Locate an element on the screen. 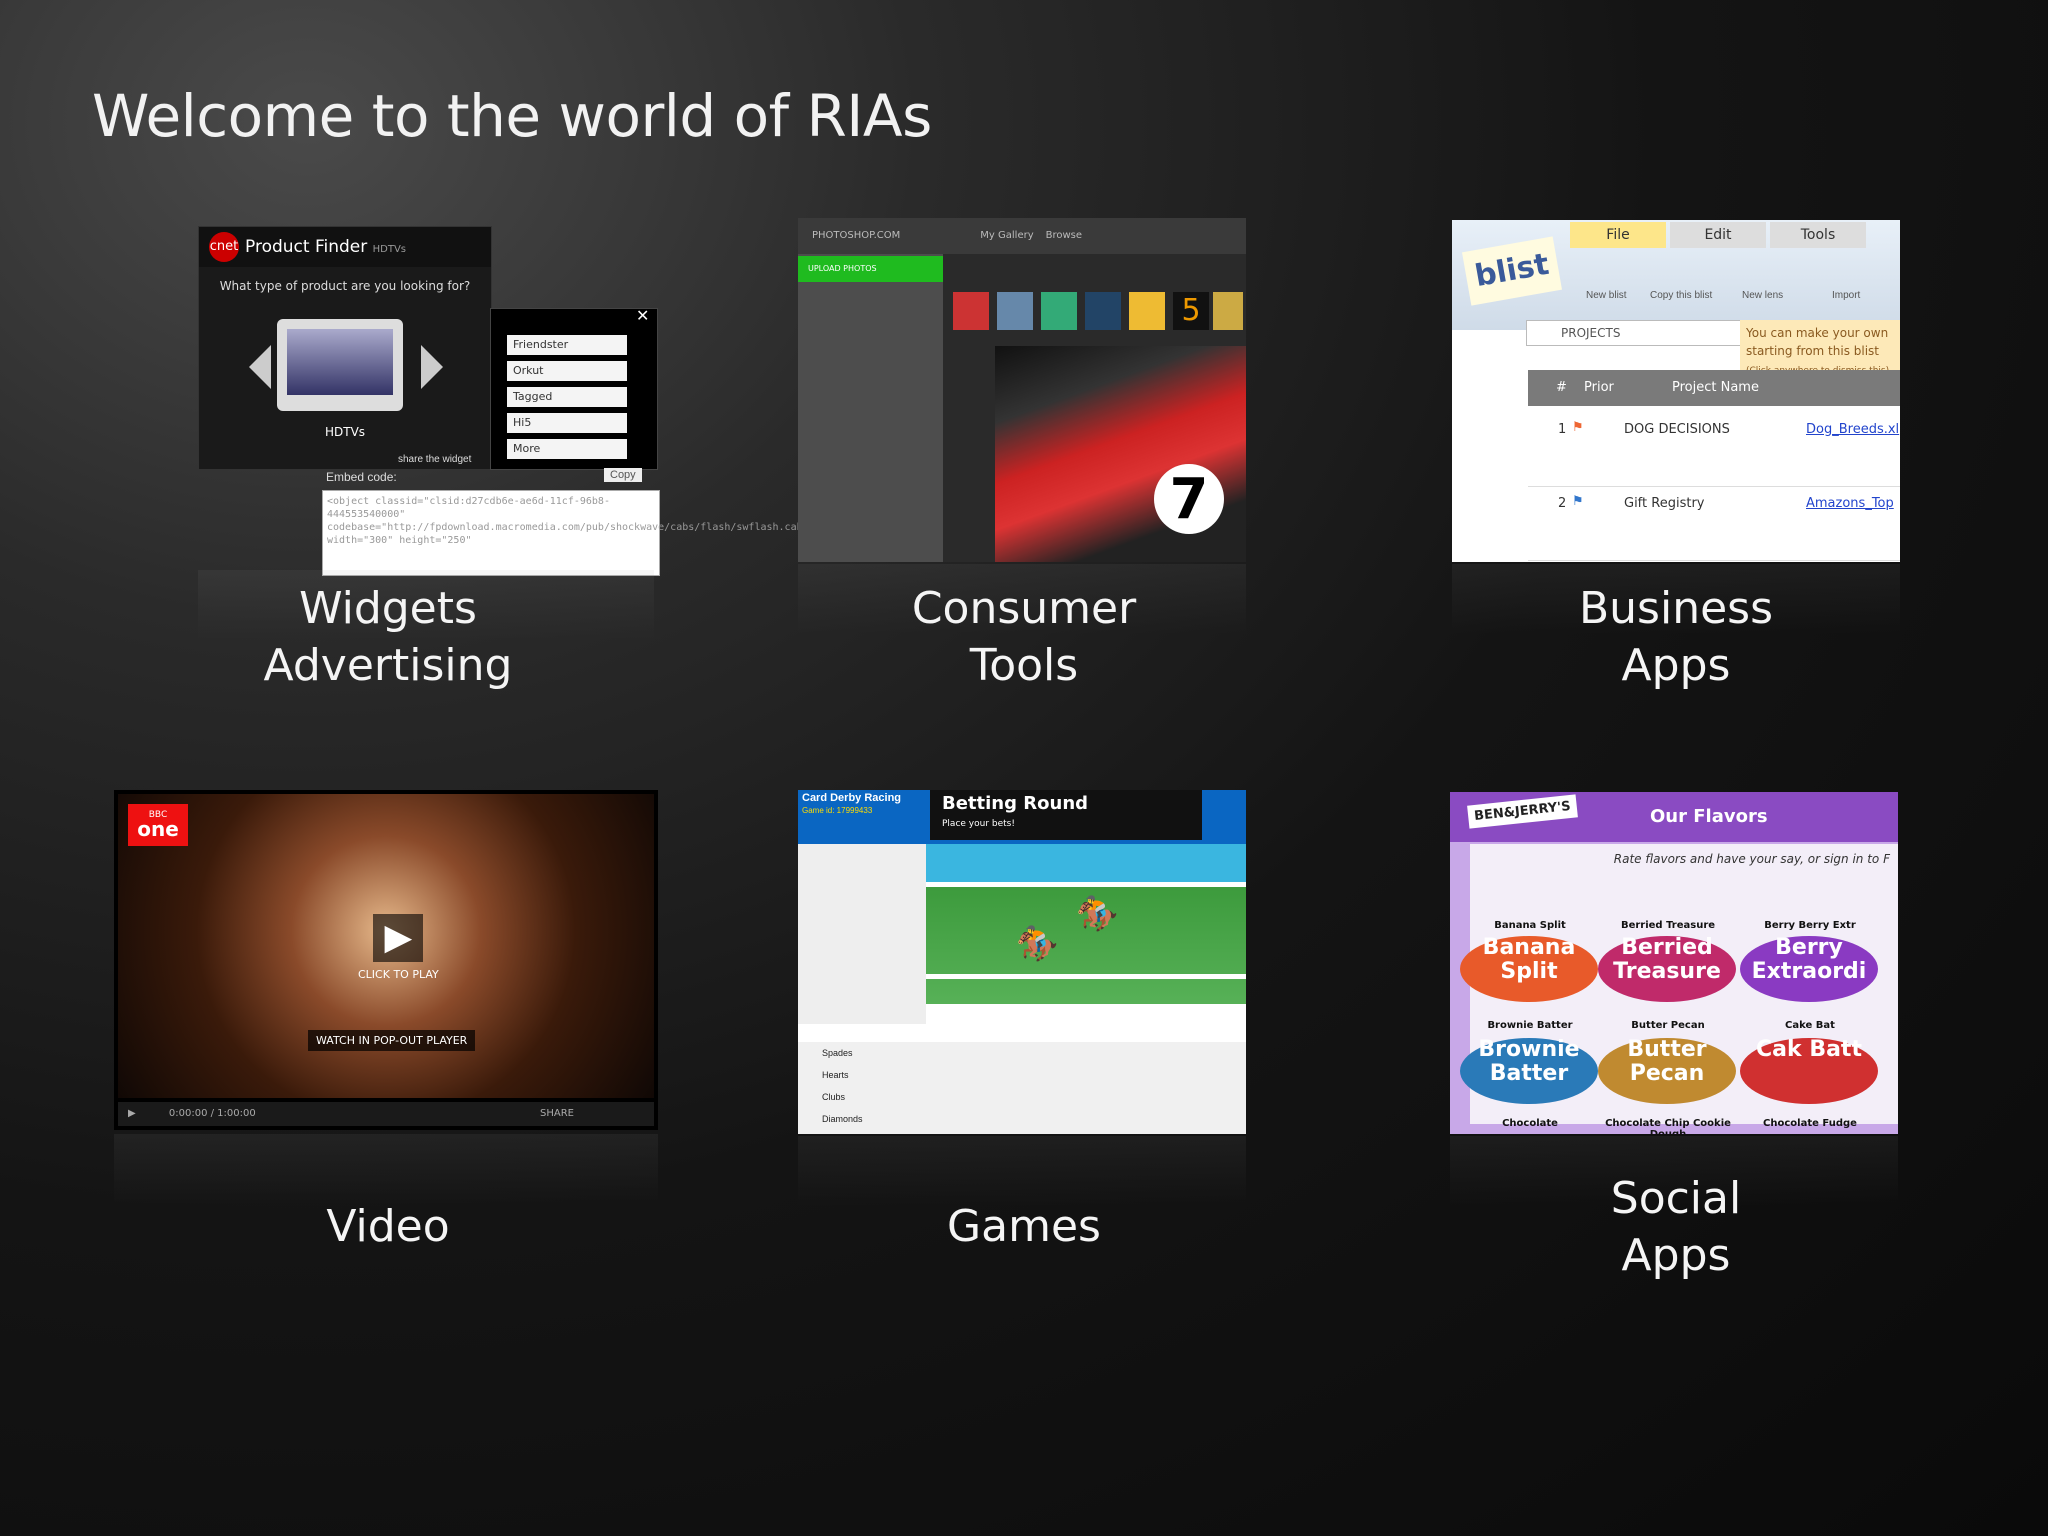 The height and width of the screenshot is (1536, 2048). projects-field: PROJECTS is located at coordinates (1649, 333).